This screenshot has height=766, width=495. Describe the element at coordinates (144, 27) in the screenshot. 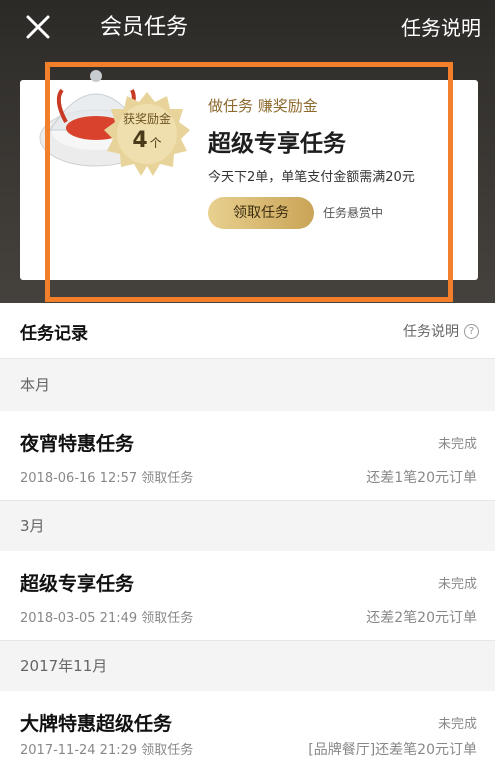

I see `page-title: 会员任务` at that location.